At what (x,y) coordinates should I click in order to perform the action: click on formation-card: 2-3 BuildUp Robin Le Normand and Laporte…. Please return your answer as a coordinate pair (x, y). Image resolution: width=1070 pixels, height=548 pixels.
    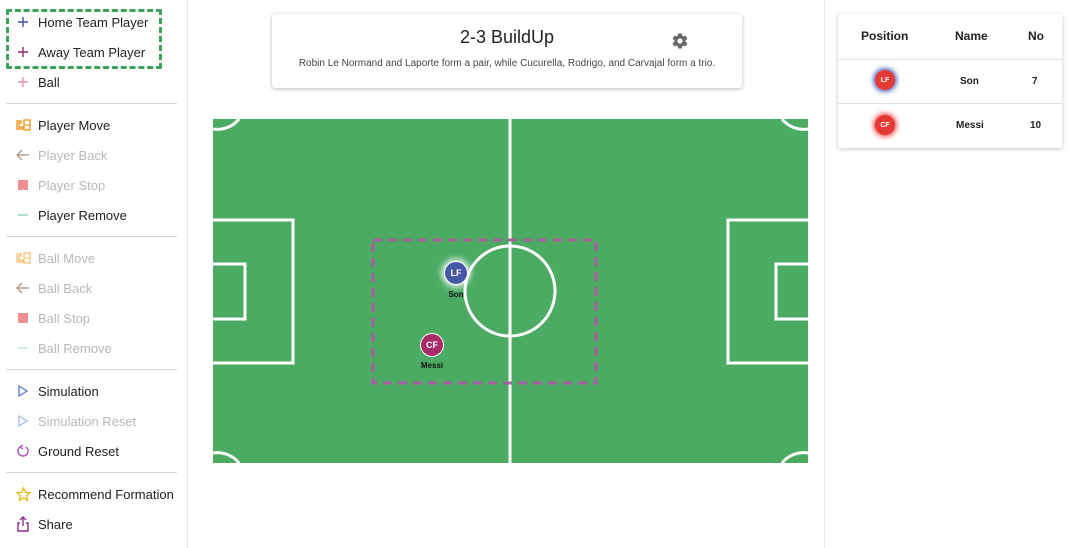
    Looking at the image, I should click on (507, 51).